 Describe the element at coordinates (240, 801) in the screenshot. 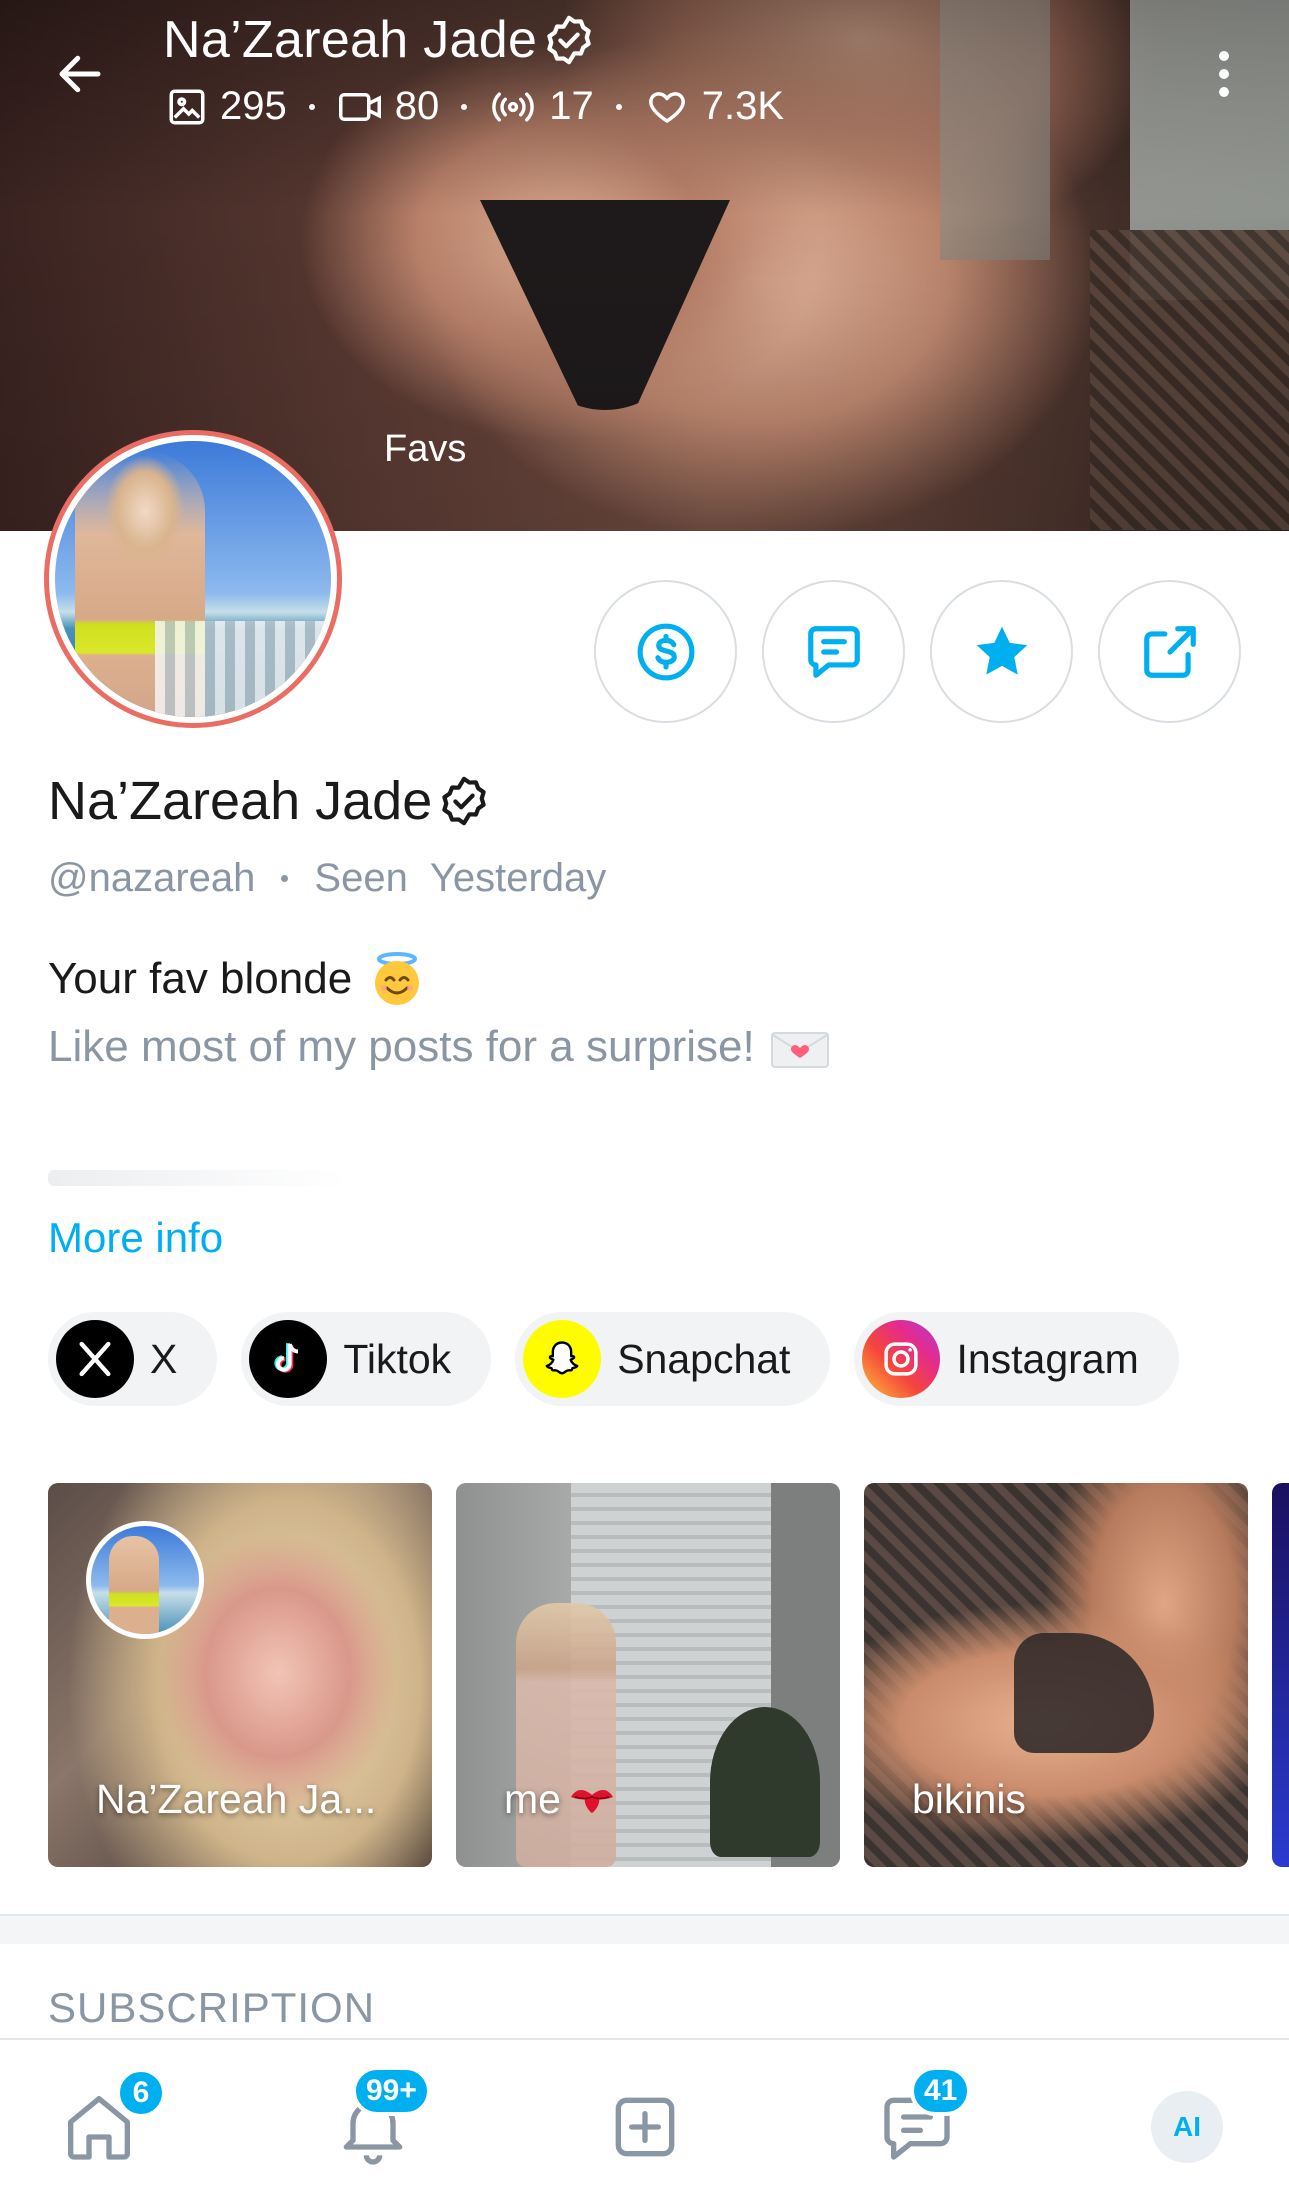

I see `profile-name-text: Na’Zareah Jade` at that location.